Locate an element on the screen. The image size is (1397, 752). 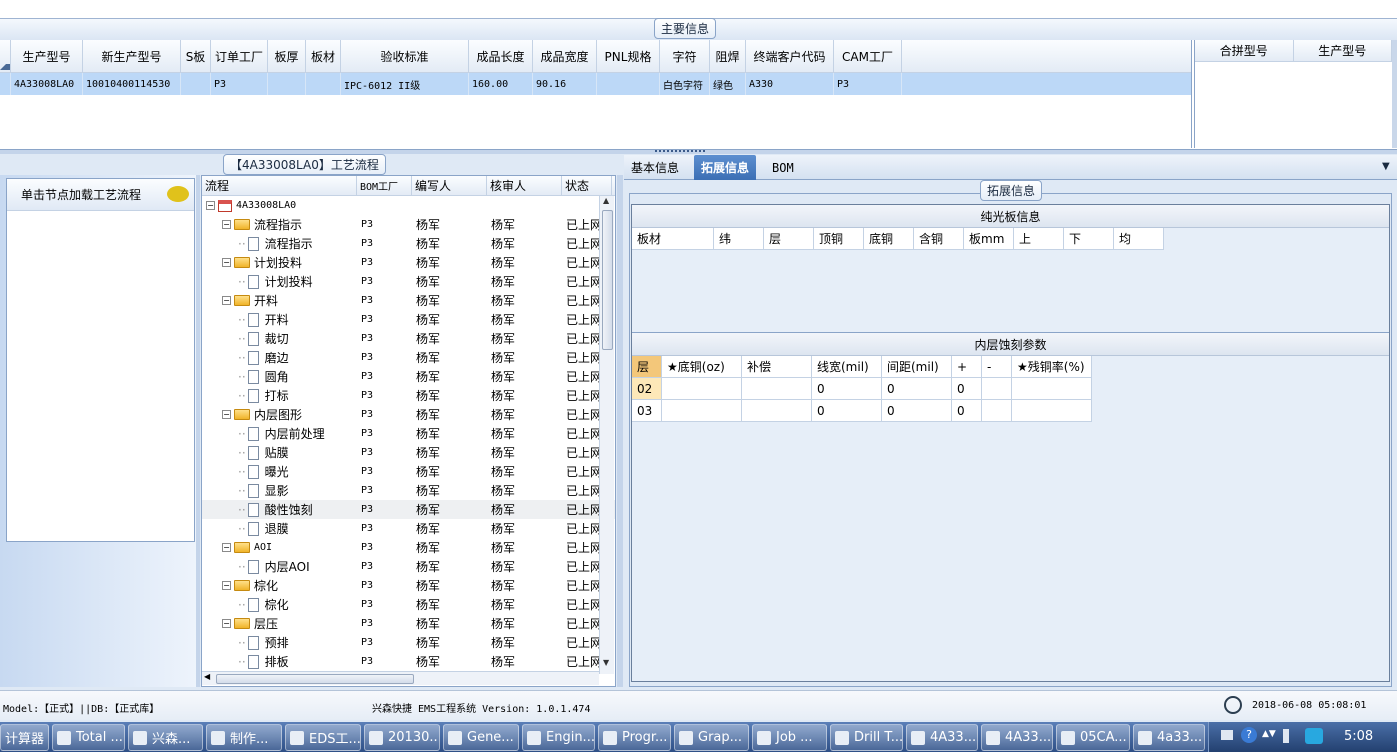
column-header: ★底铜(oz) is located at coordinates (702, 367).